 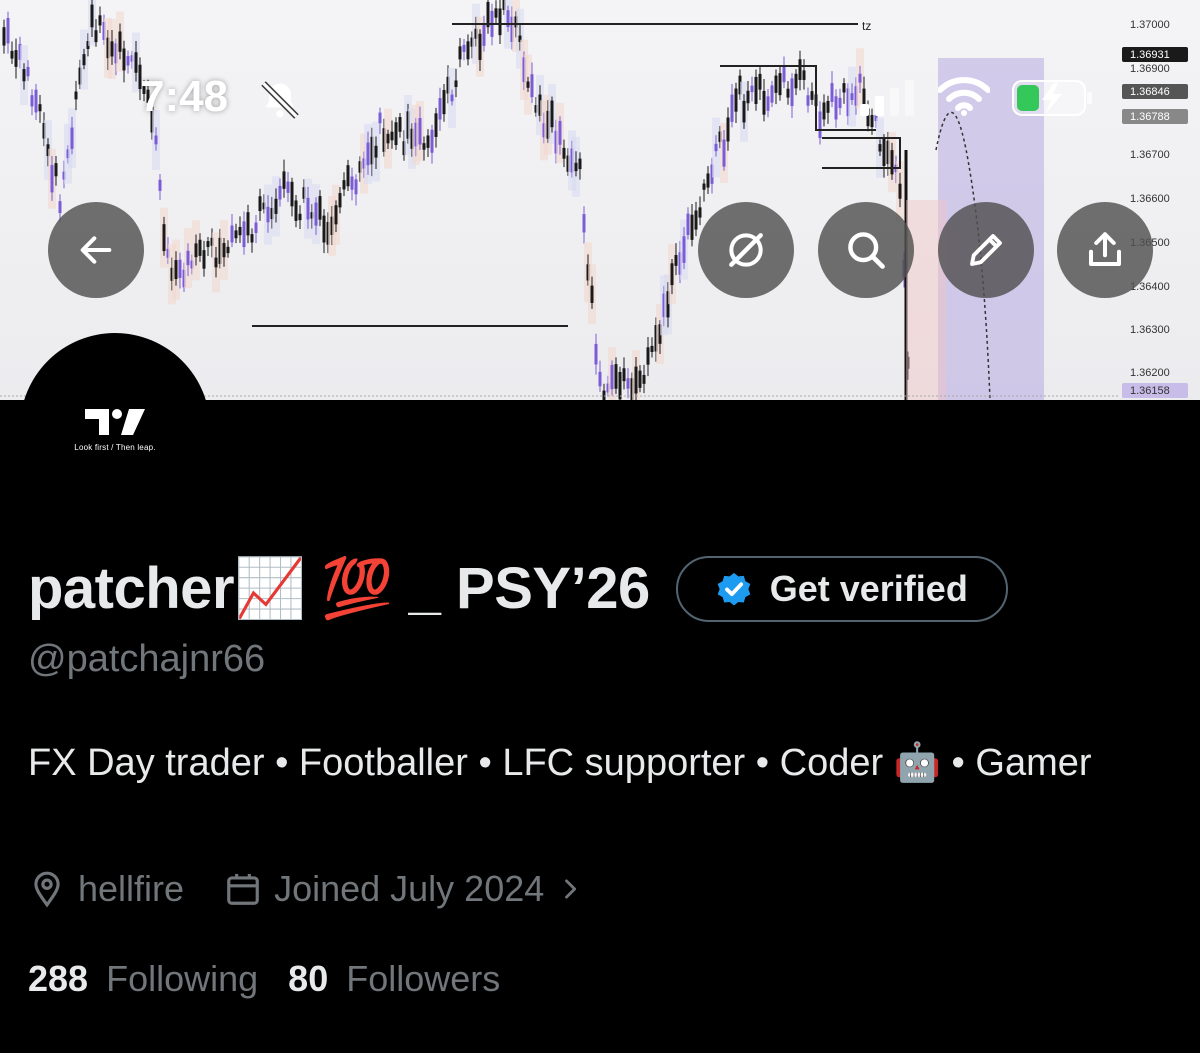 I want to click on share-icon, so click(x=1105, y=249).